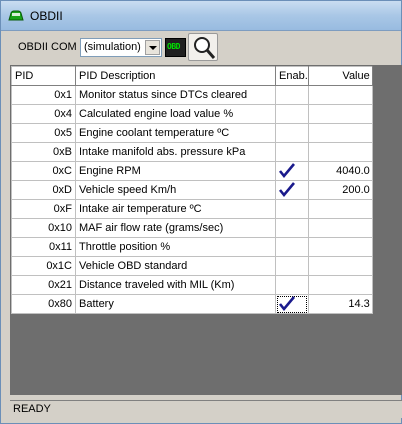  What do you see at coordinates (43, 266) in the screenshot?
I see `pid-cell: 0x1C` at bounding box center [43, 266].